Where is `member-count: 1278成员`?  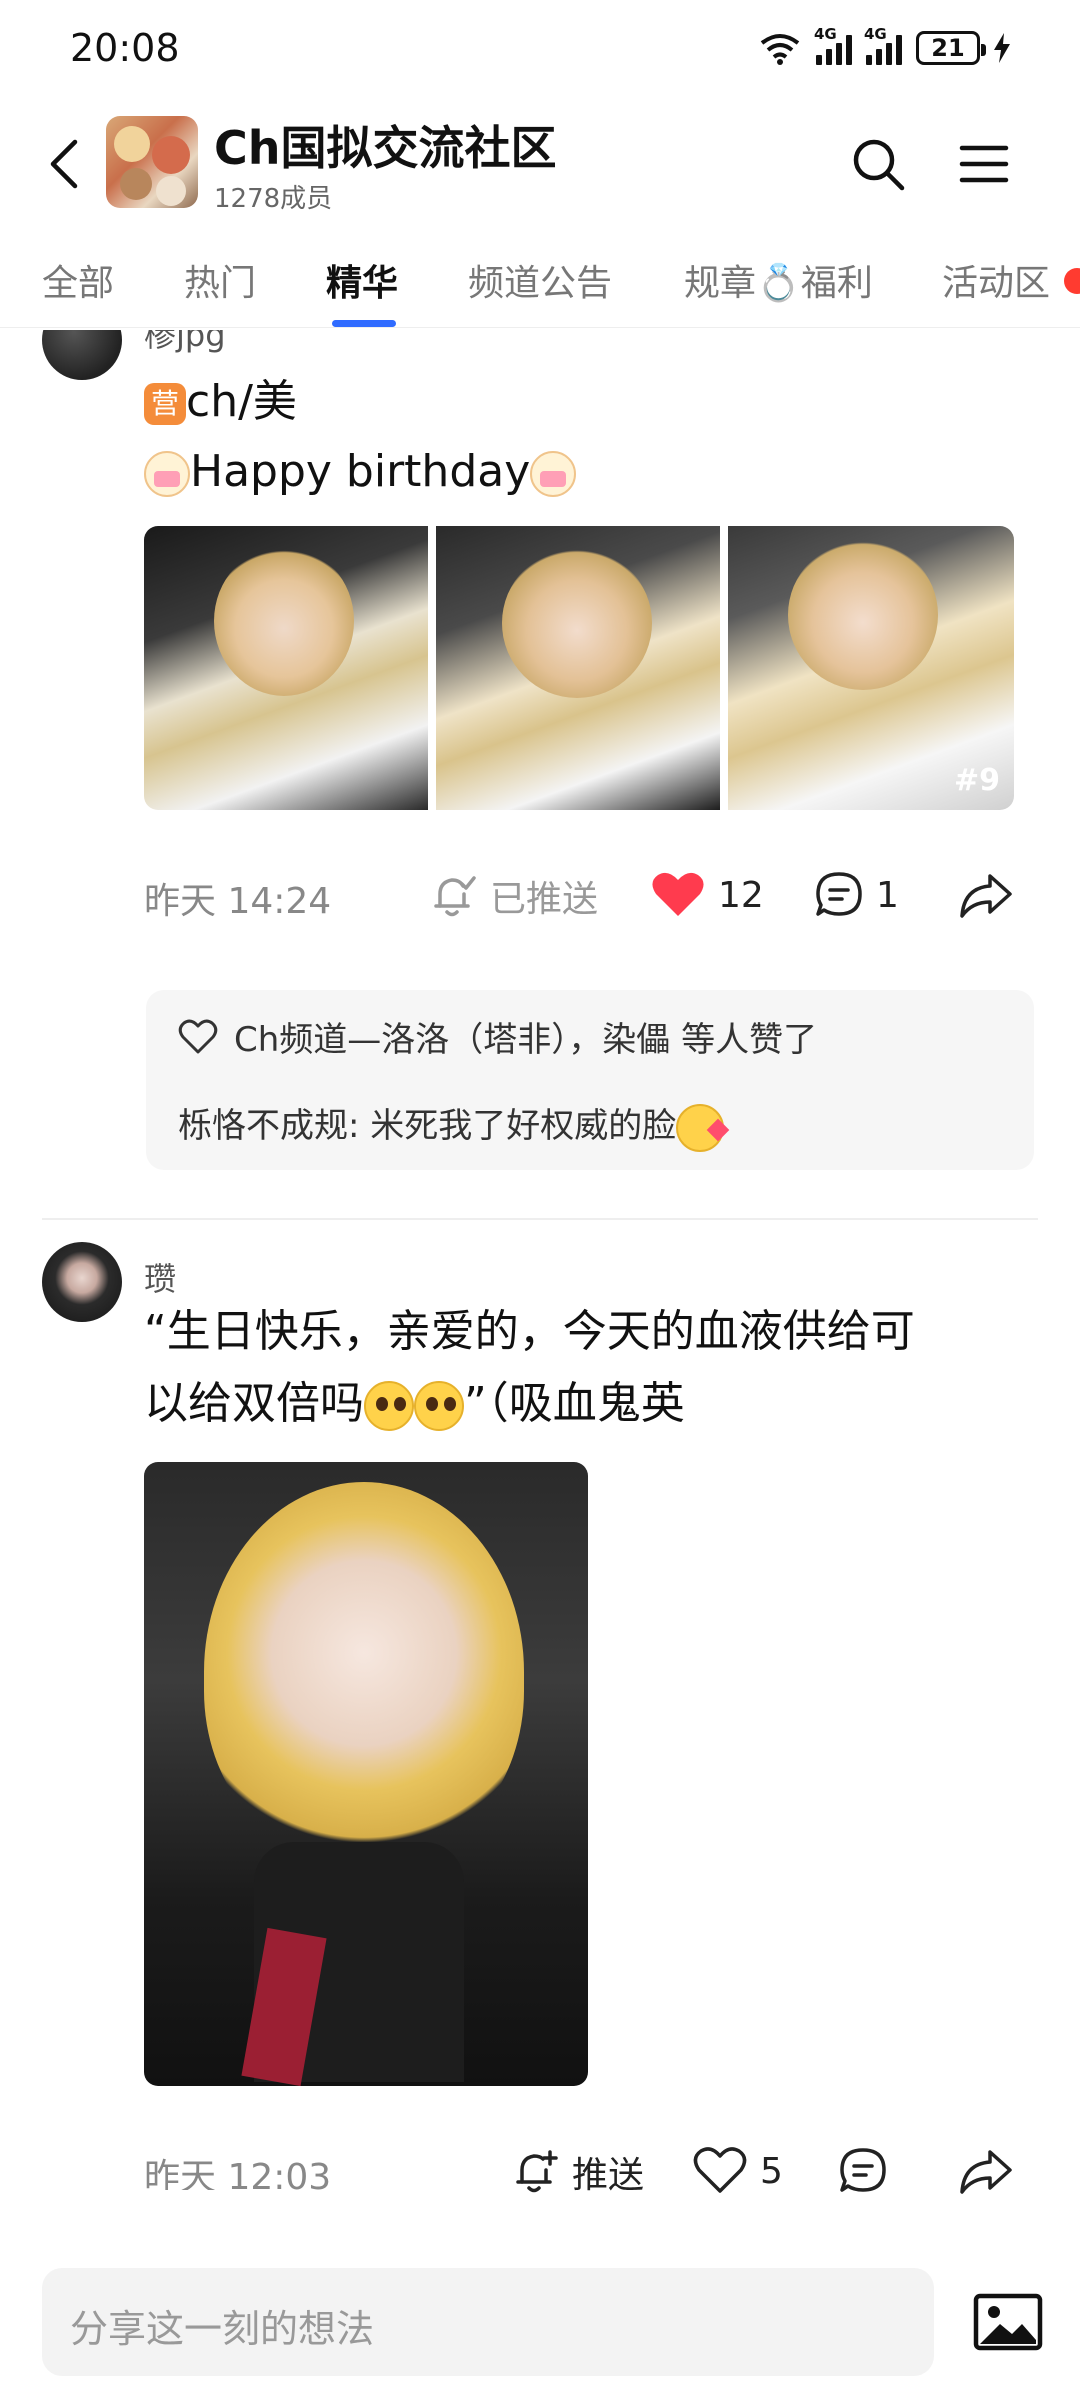
member-count: 1278成员 is located at coordinates (273, 199).